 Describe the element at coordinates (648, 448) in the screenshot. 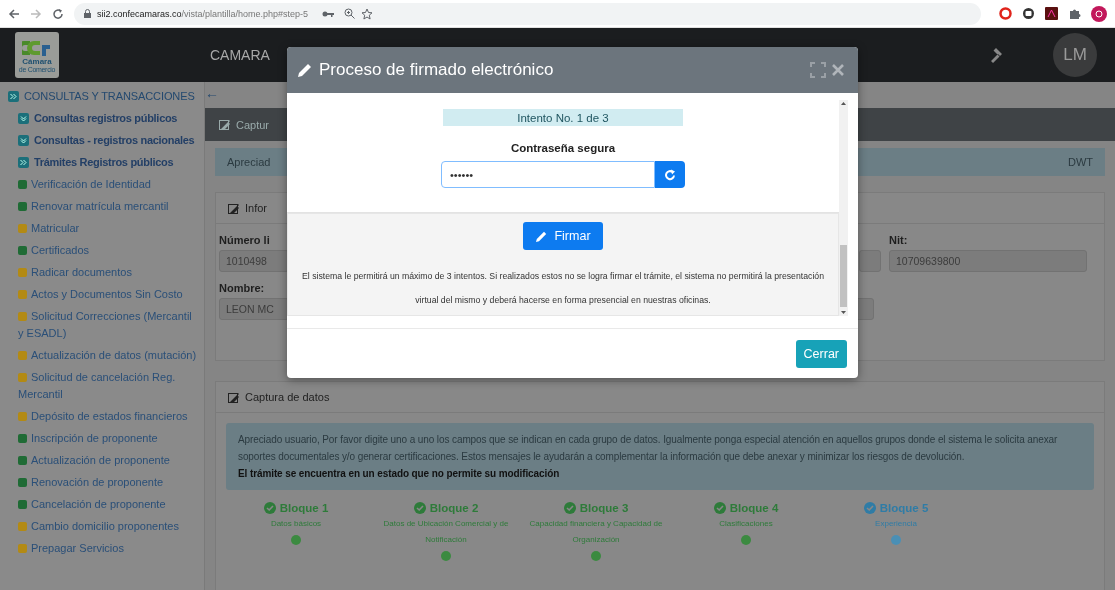

I see `alert-message: Apreciado usuario, Por favor digite uno a uno los campos que se indican en cada grupo de datos. Igualmente ponga especial atención en aquellos grupos donde el sistema le solicita anexar soportes documentales y/o generar certificaciones. Estos mensajes le ayudarán a complementar la información que debe anexar y minimizar los riesgos de devolución.` at that location.